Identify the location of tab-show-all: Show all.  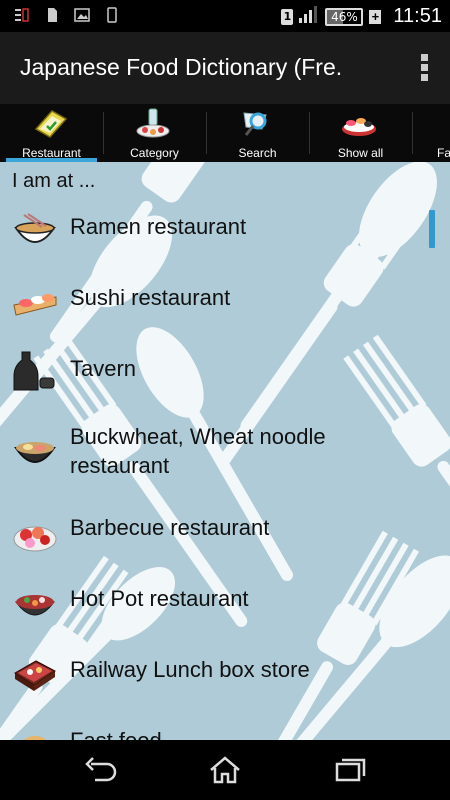
(360, 133).